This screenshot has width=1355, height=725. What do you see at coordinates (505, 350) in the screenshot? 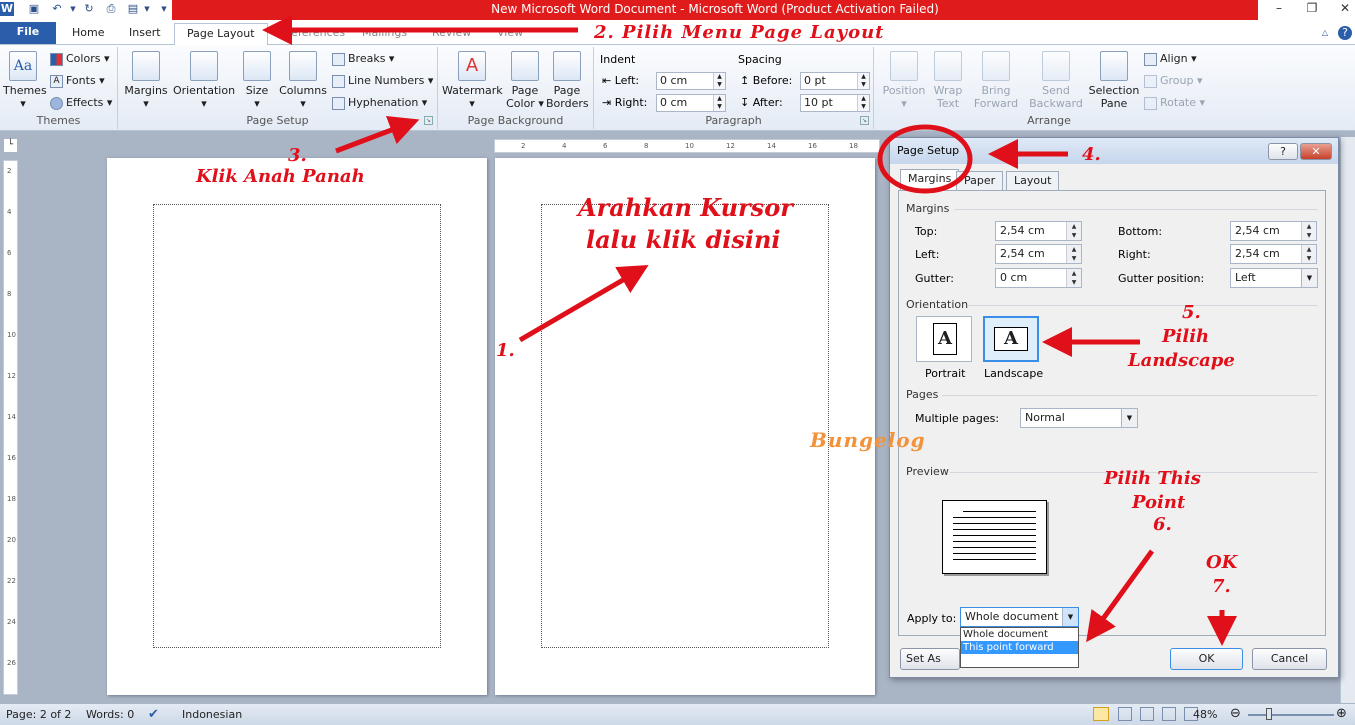
I see `annotation-step1: 1.` at bounding box center [505, 350].